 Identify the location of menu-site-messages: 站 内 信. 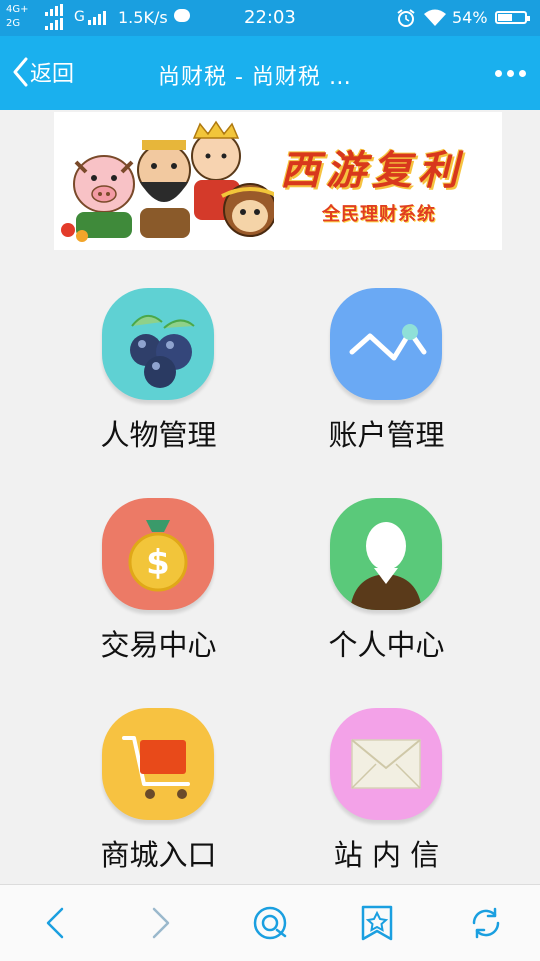
(394, 798).